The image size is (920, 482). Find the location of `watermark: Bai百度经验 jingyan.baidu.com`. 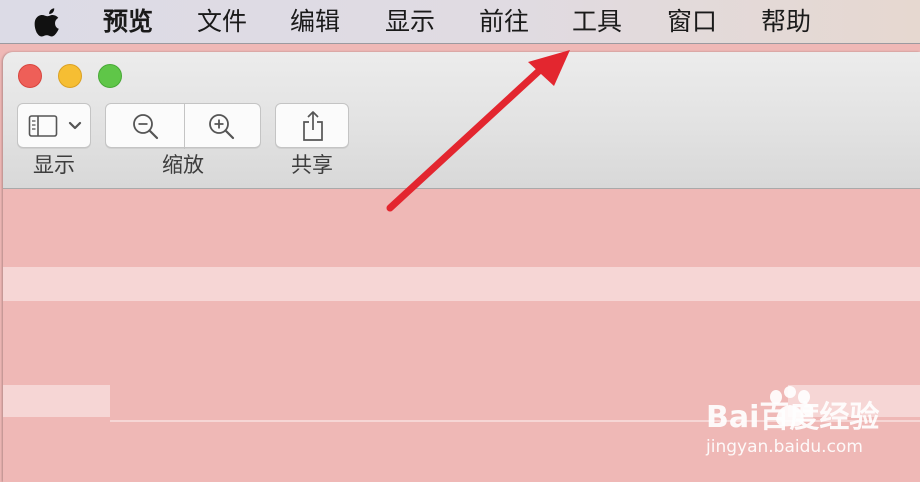

watermark: Bai百度经验 jingyan.baidu.com is located at coordinates (793, 426).